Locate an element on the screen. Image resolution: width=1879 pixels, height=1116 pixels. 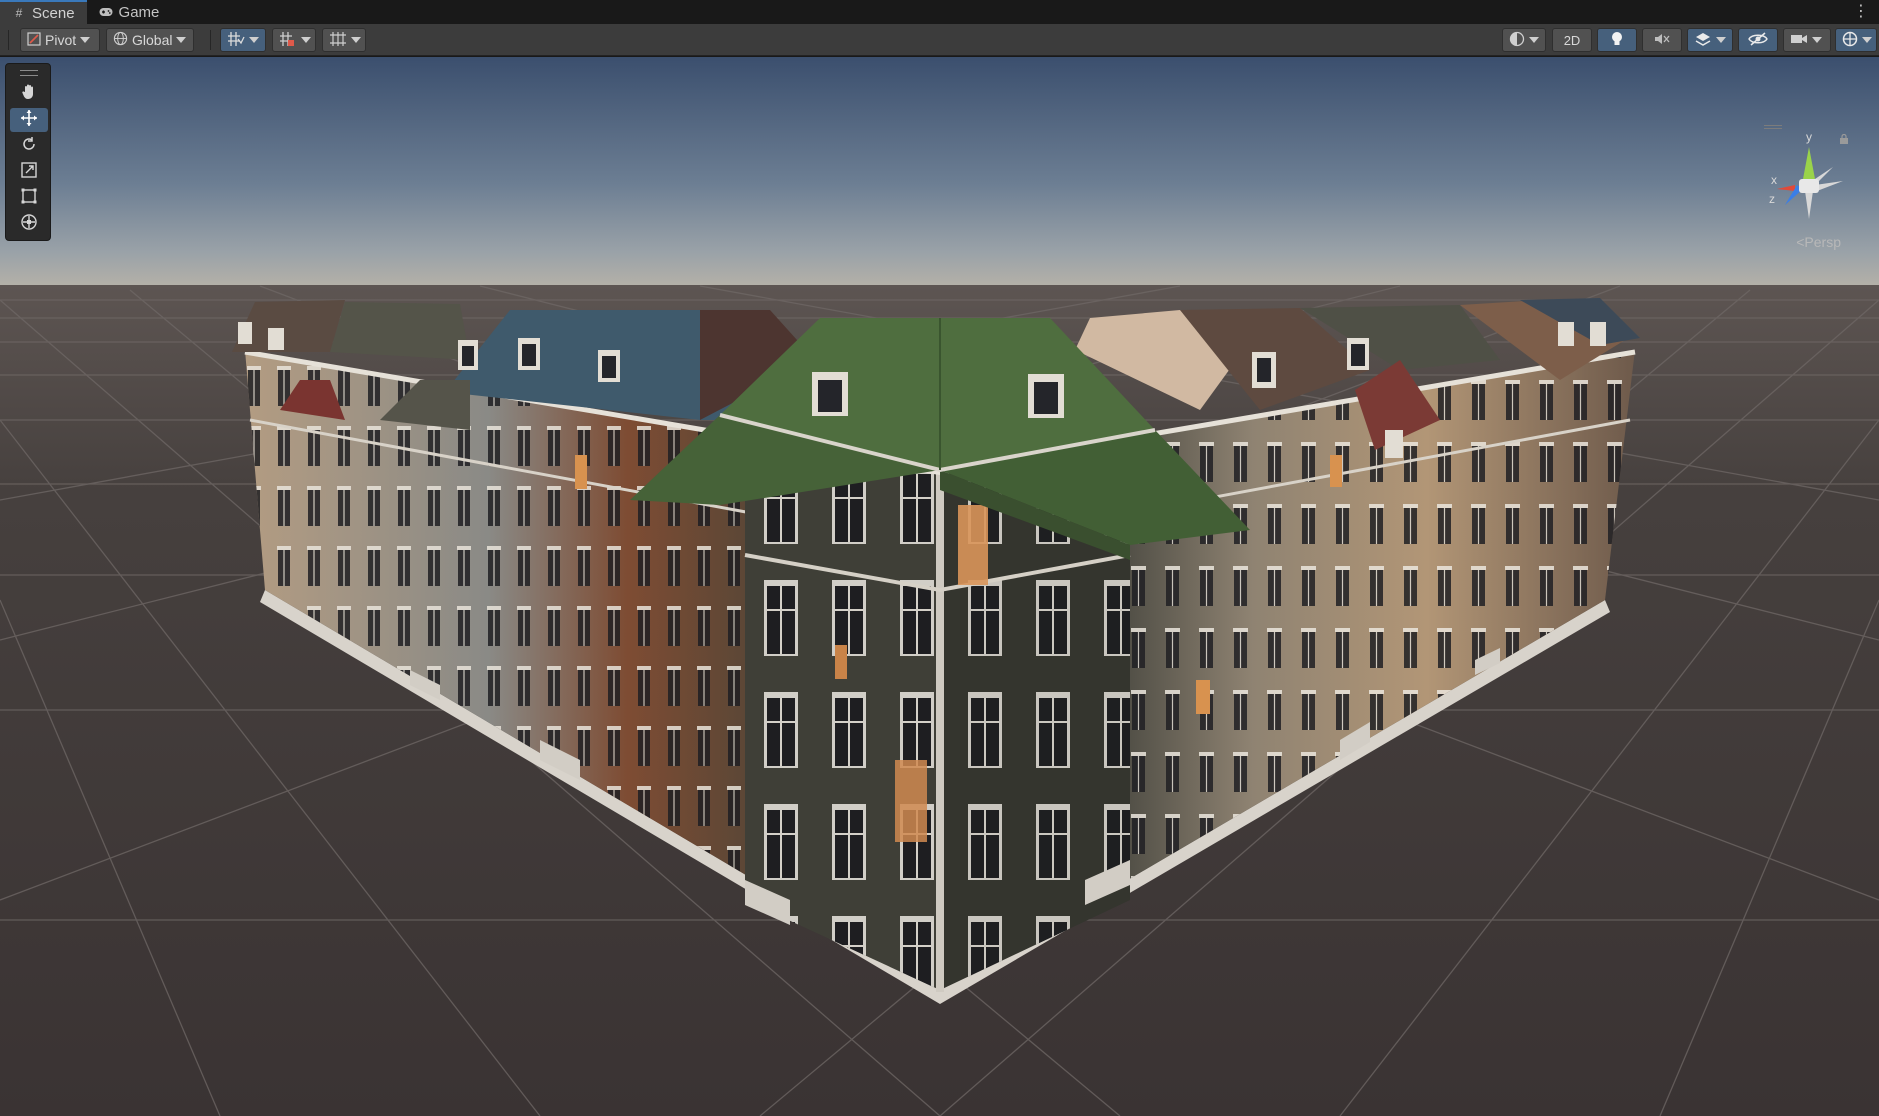
grid-snap-toggle is located at coordinates (243, 40).